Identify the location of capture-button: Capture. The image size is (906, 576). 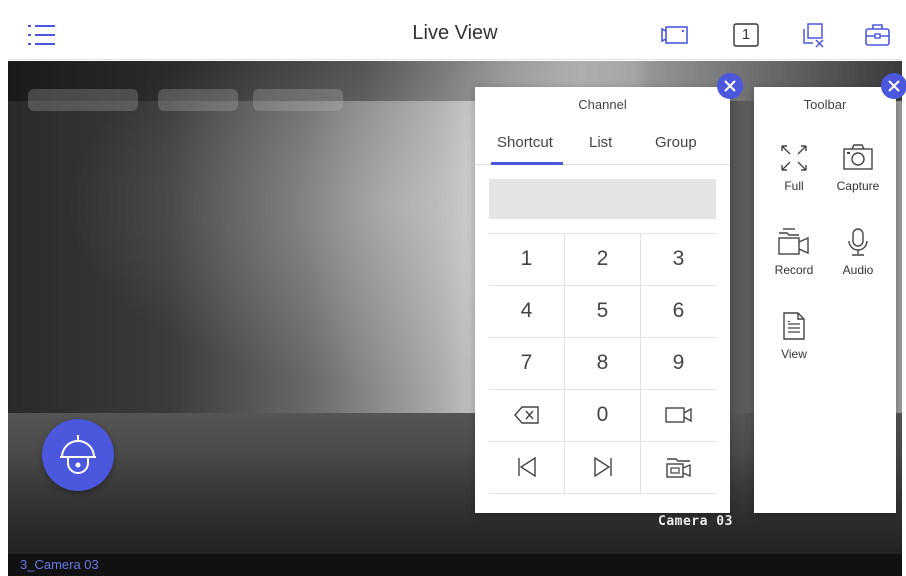
(858, 168).